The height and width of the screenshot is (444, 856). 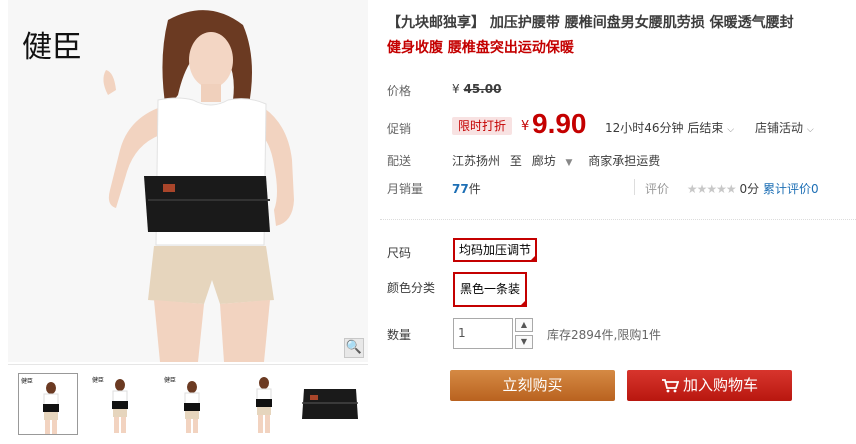 What do you see at coordinates (634, 187) in the screenshot?
I see `divider` at bounding box center [634, 187].